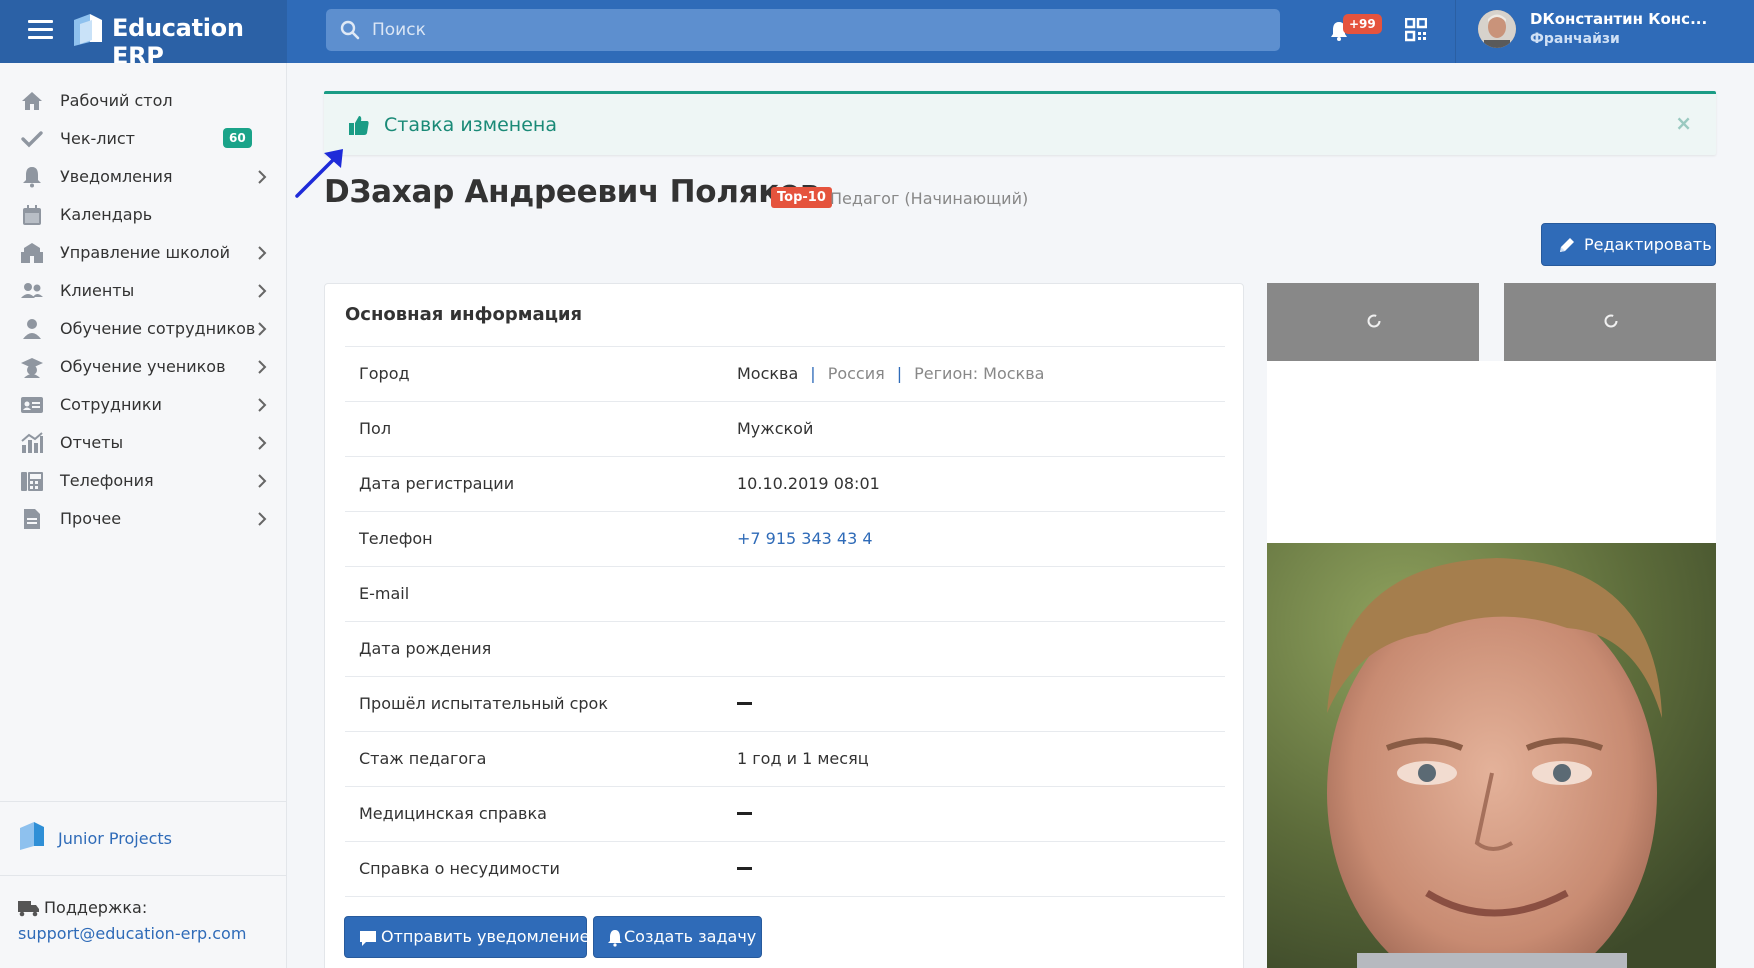  I want to click on send-notification-button: Отправить уведомление, so click(467, 937).